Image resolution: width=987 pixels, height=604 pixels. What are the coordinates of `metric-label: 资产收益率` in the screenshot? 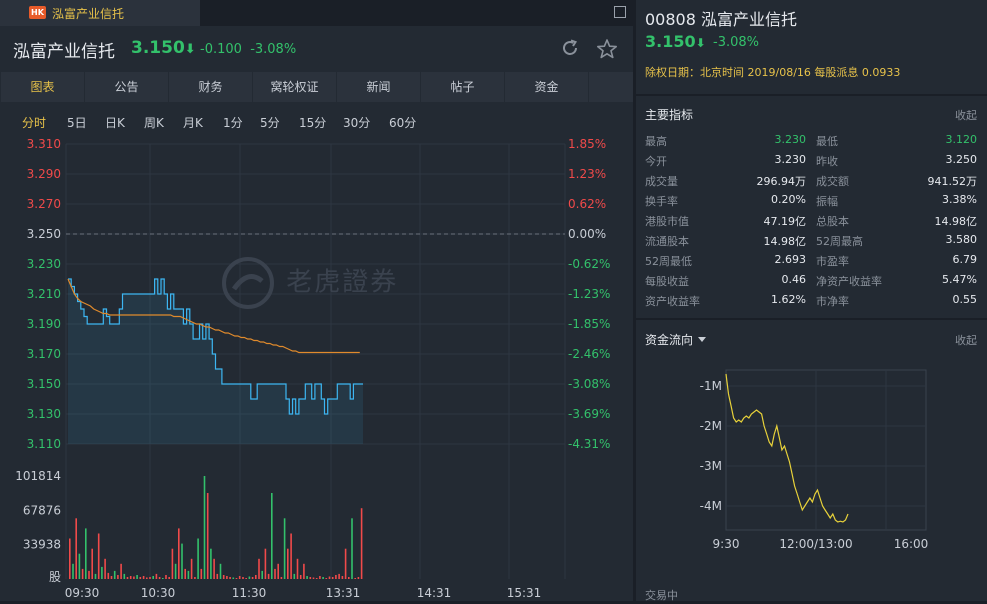 It's located at (672, 301).